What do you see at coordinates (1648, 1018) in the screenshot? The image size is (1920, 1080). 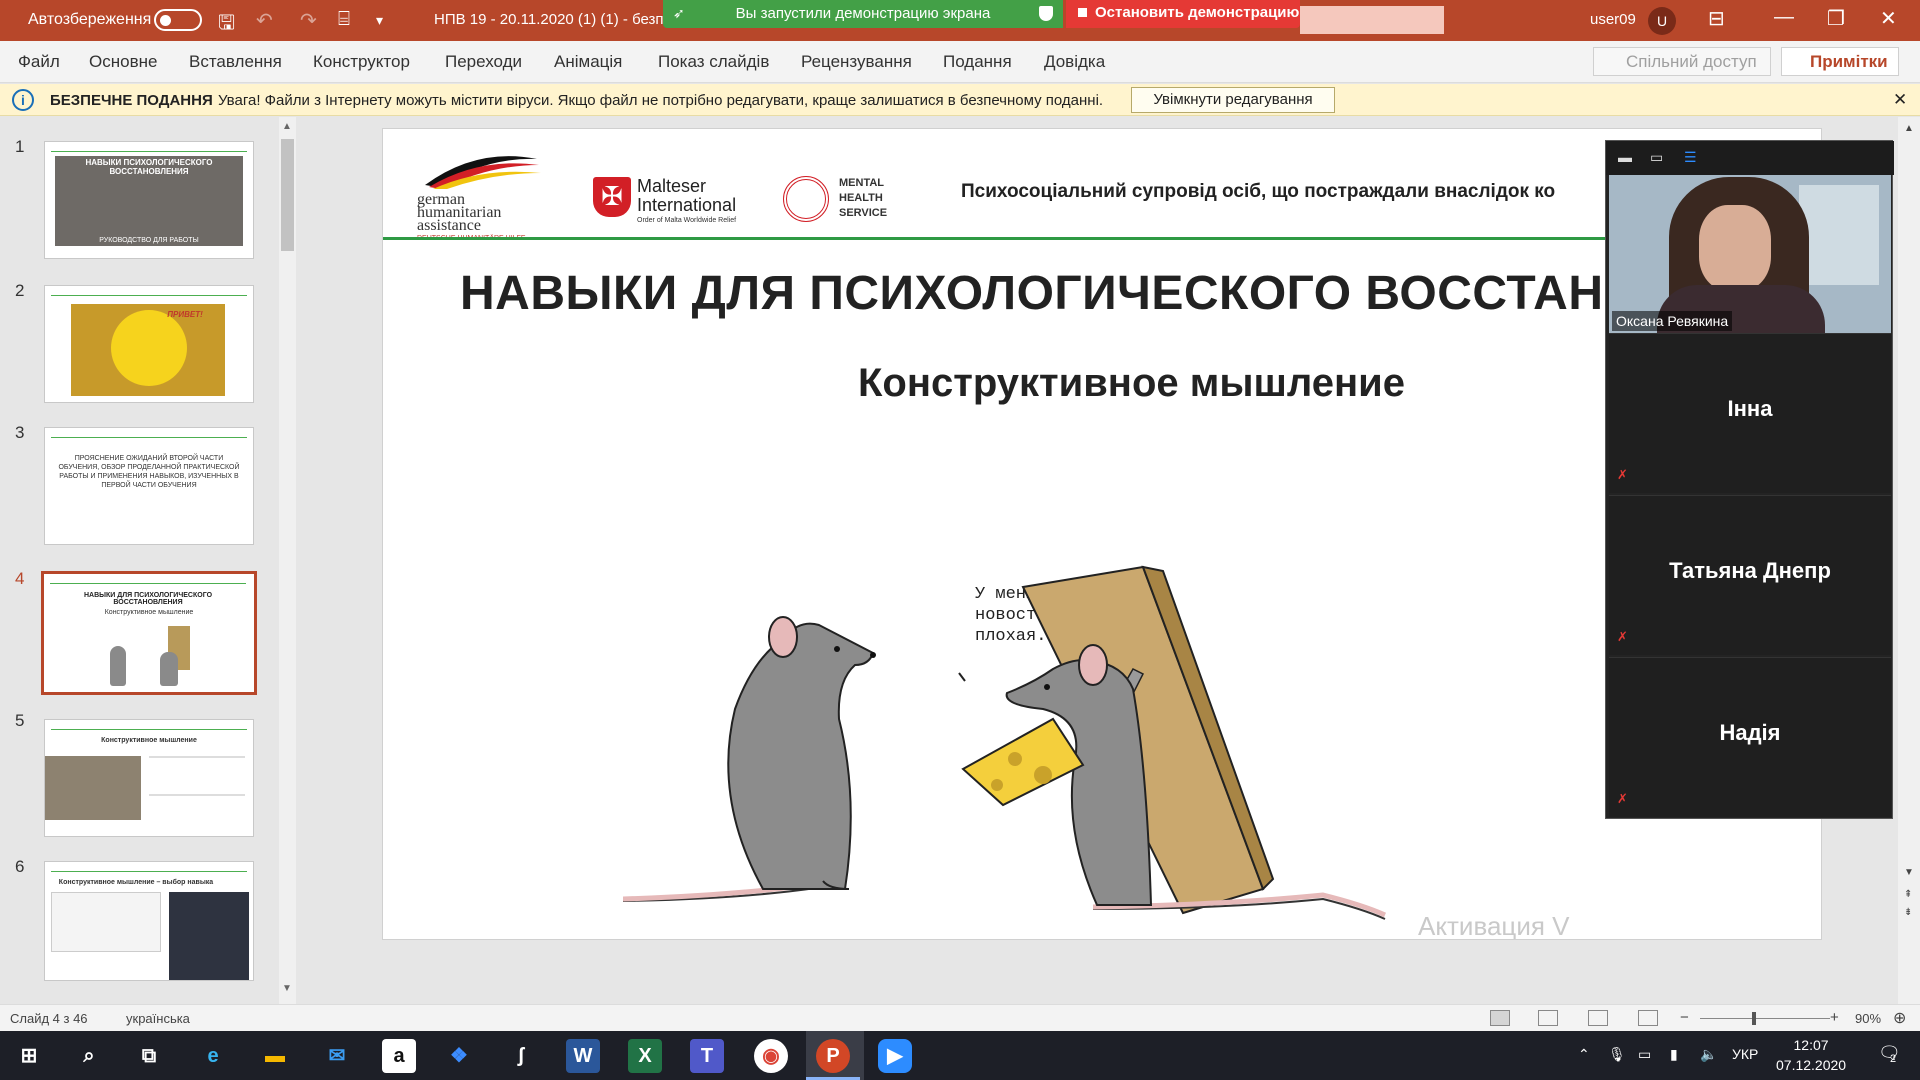 I see `slideshow-view-icon` at bounding box center [1648, 1018].